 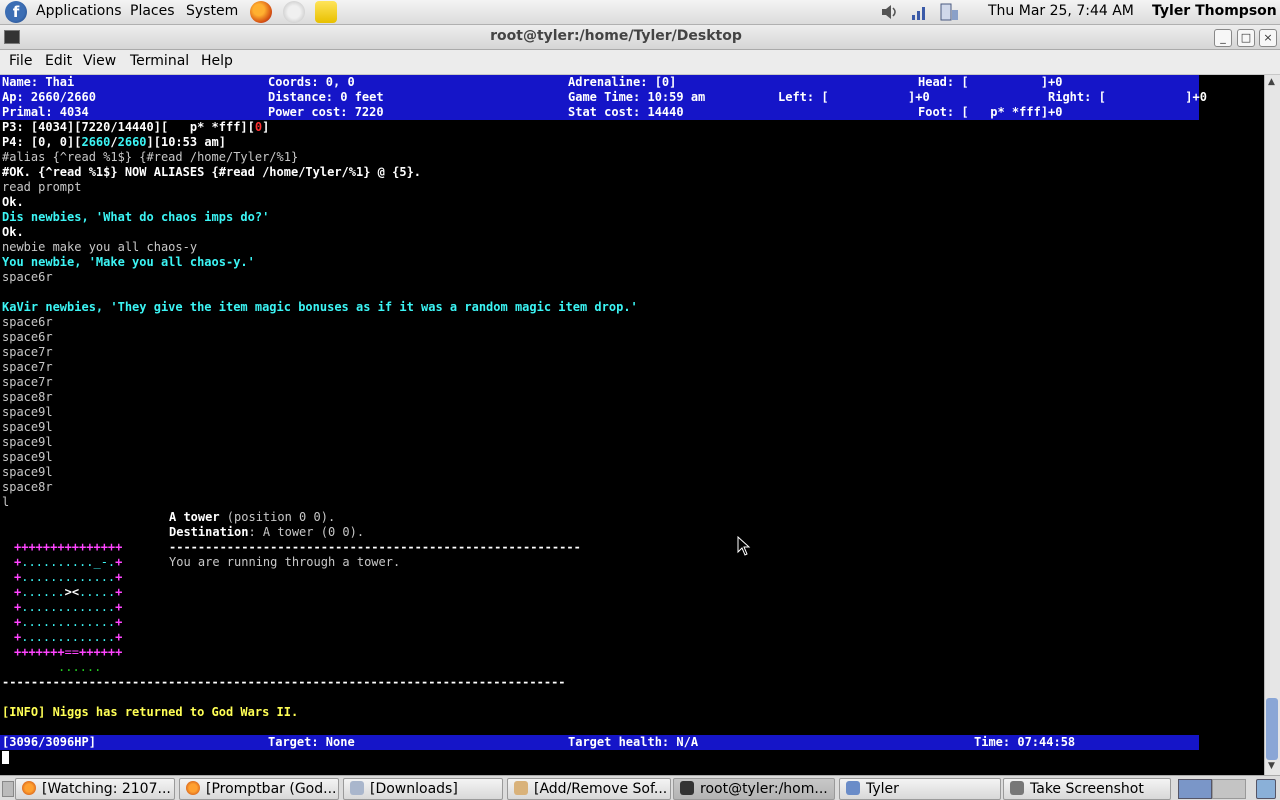 I want to click on camera-icon, so click(x=1017, y=788).